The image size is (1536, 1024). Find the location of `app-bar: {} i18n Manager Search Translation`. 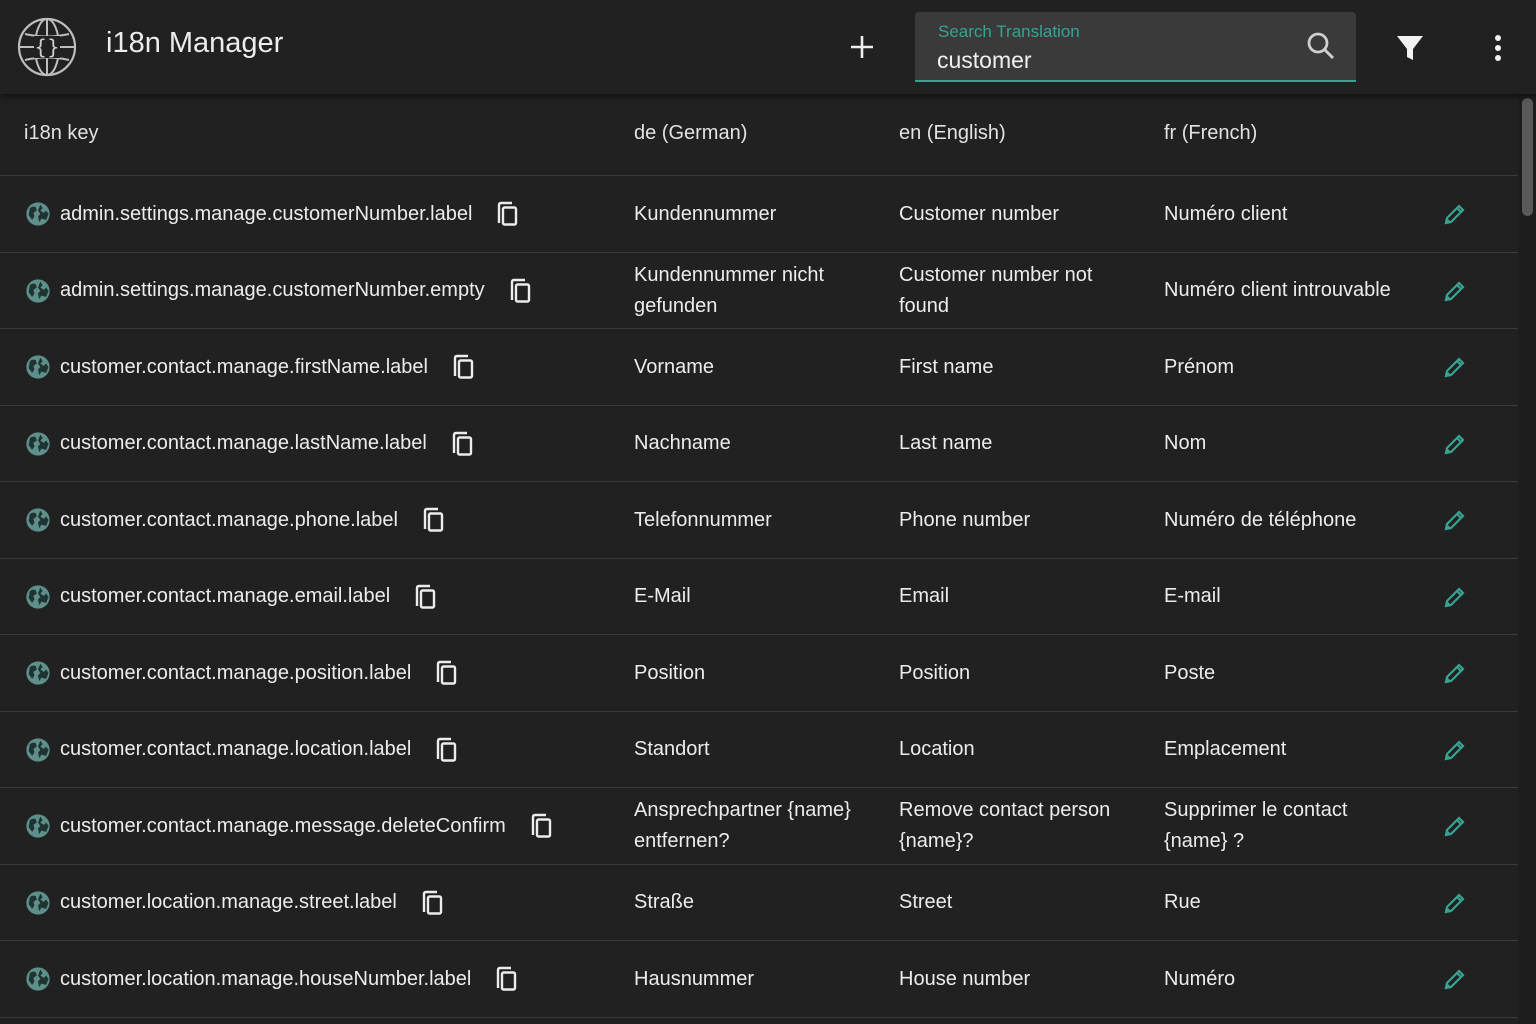

app-bar: {} i18n Manager Search Translation is located at coordinates (768, 47).